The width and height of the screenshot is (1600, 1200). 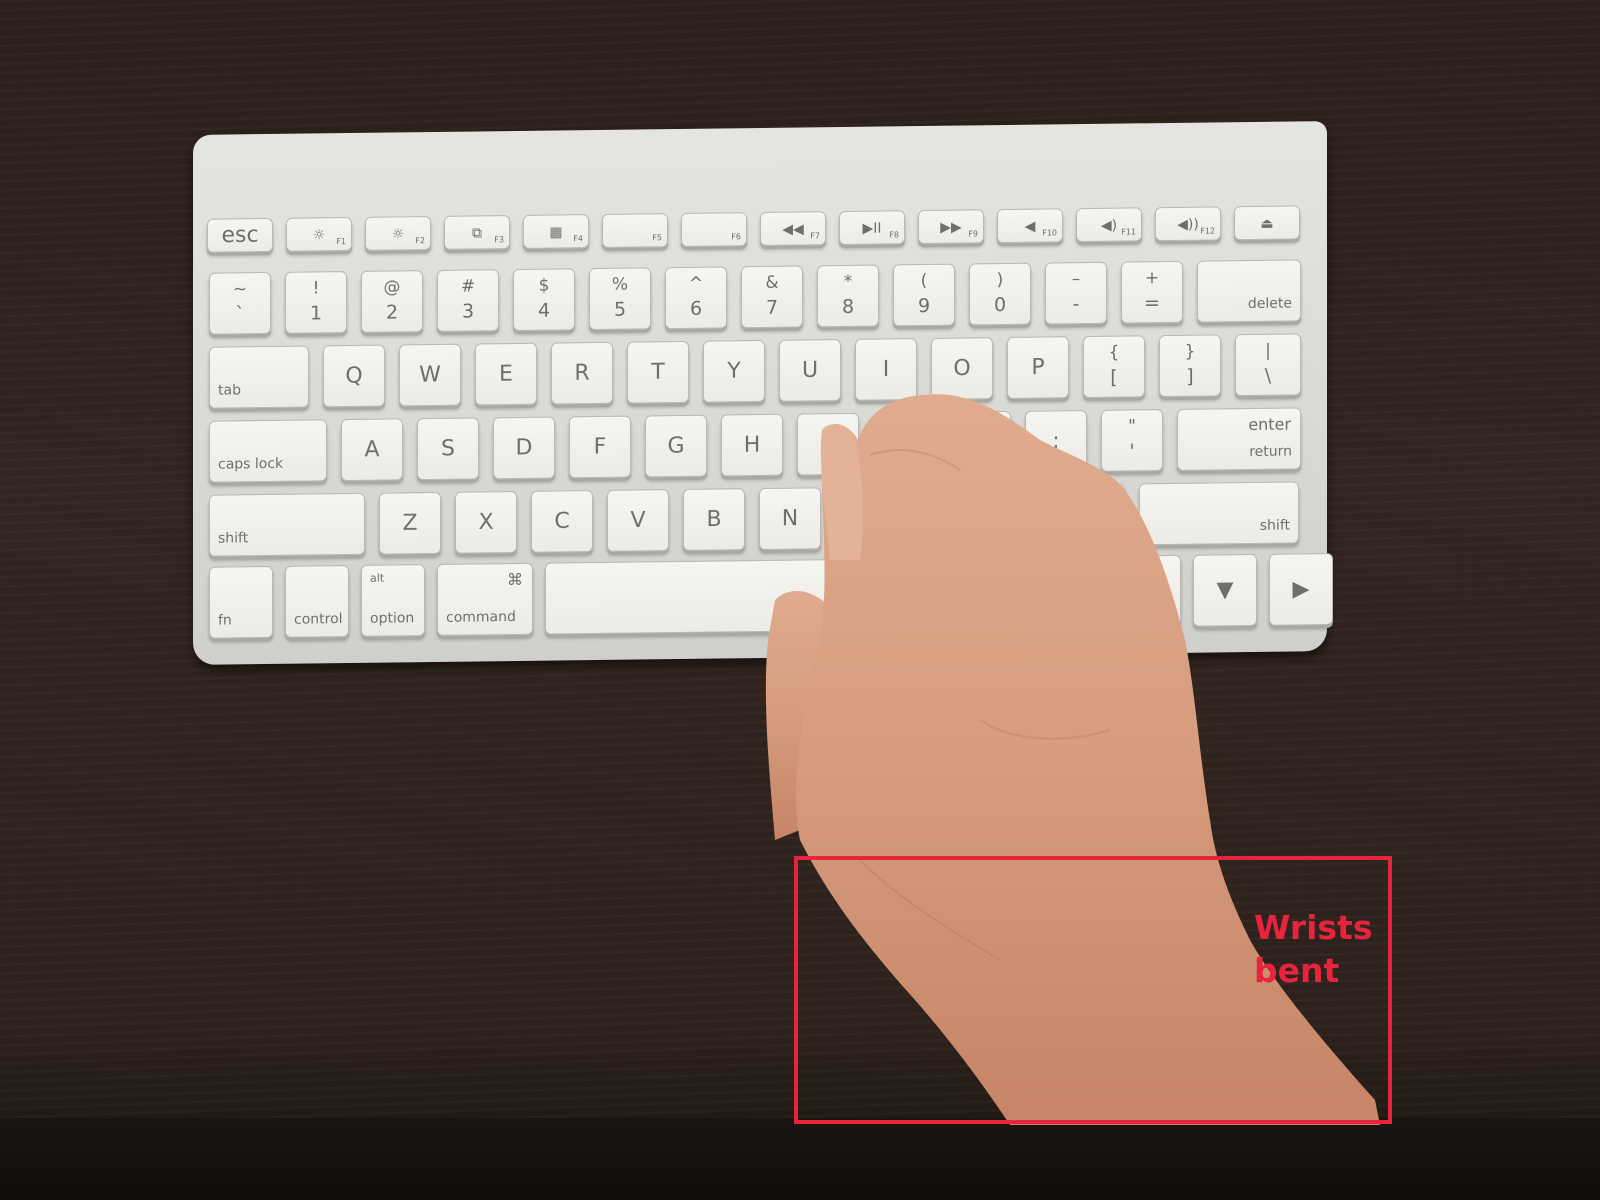 What do you see at coordinates (1313, 927) in the screenshot?
I see `annotation-line-1: Wrists` at bounding box center [1313, 927].